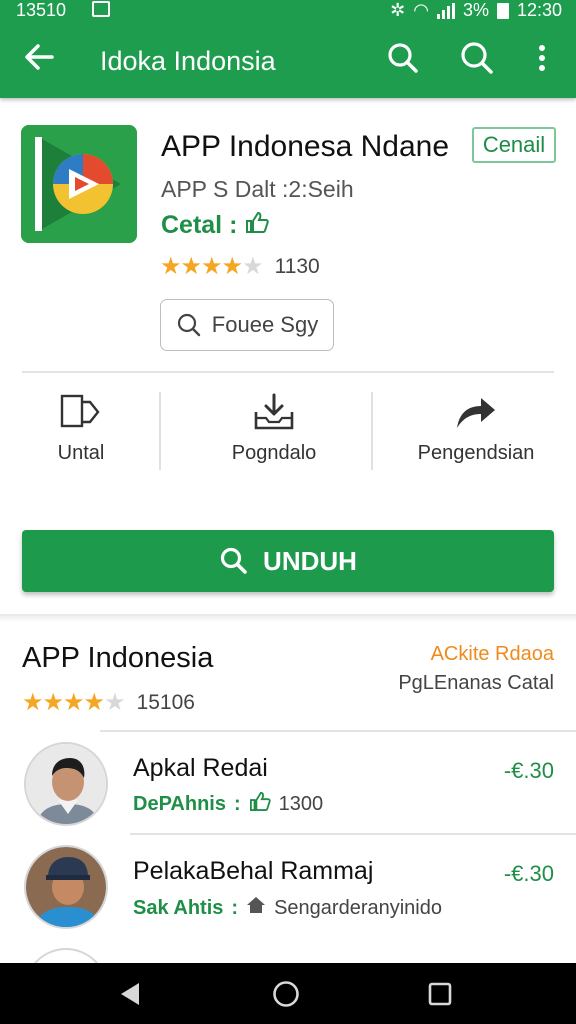 The image size is (576, 1024). Describe the element at coordinates (81, 453) in the screenshot. I see `action-label: Untal` at that location.